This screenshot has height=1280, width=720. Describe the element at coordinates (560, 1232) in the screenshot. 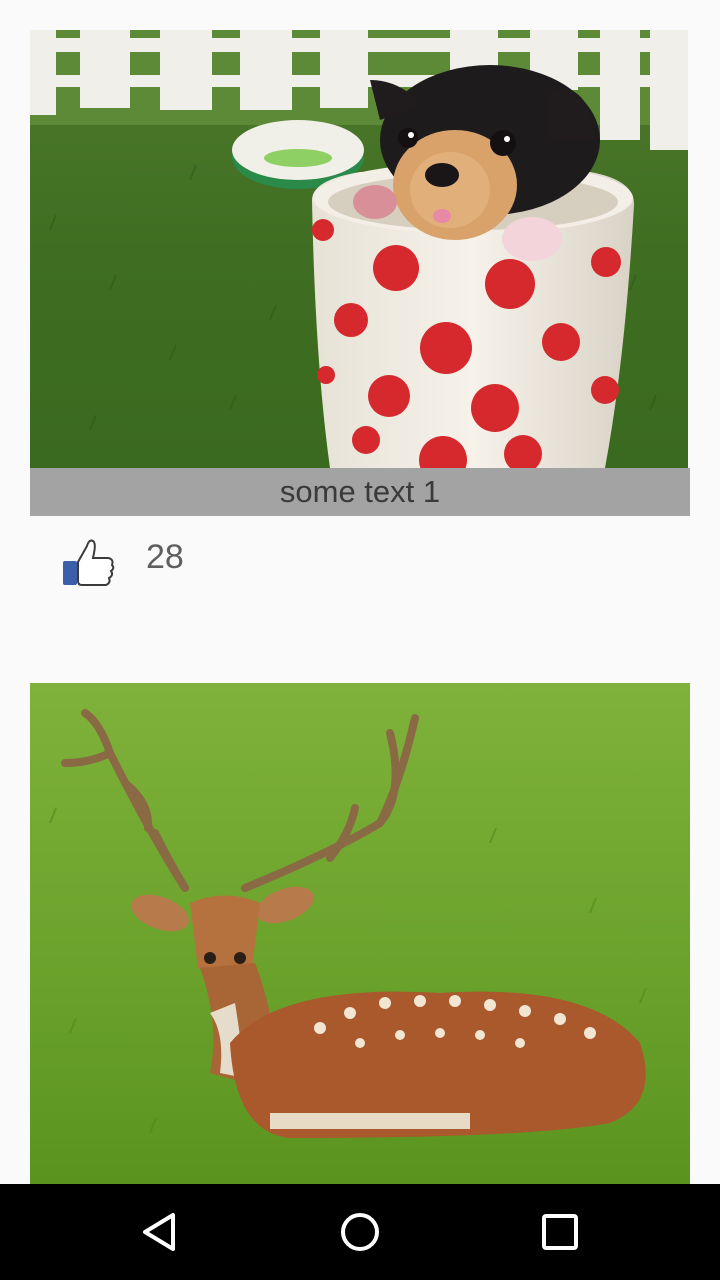

I see `recents-square-icon` at that location.